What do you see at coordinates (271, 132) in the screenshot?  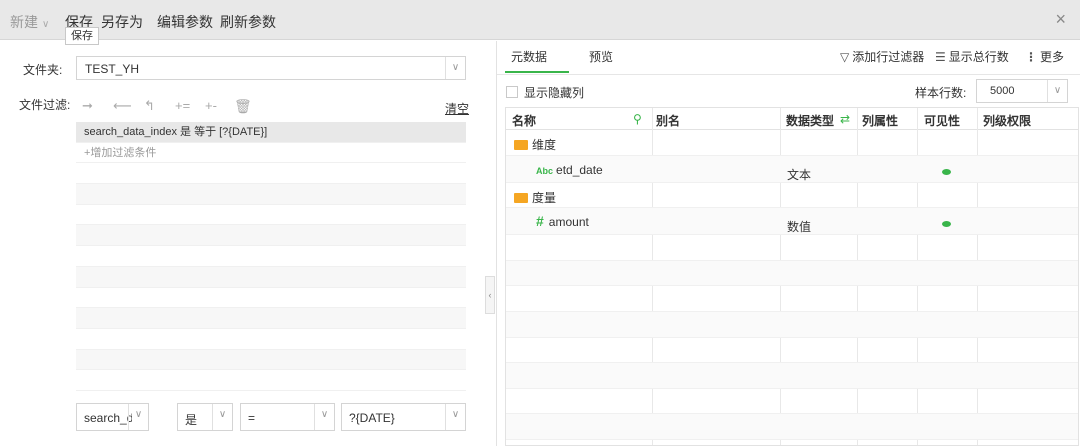 I see `filter-row: search_data_index 是 等于 [?{DATE}]` at bounding box center [271, 132].